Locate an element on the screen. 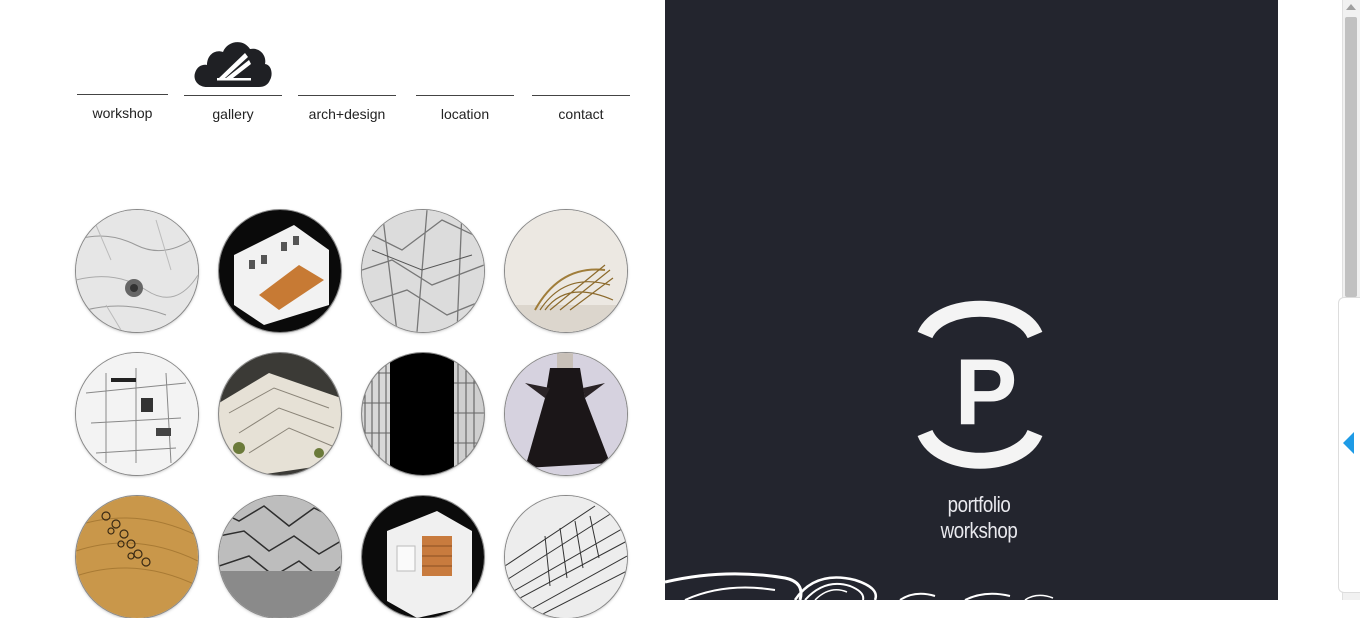 The width and height of the screenshot is (1360, 618). brand-tagline: portfolio workshop is located at coordinates (979, 518).